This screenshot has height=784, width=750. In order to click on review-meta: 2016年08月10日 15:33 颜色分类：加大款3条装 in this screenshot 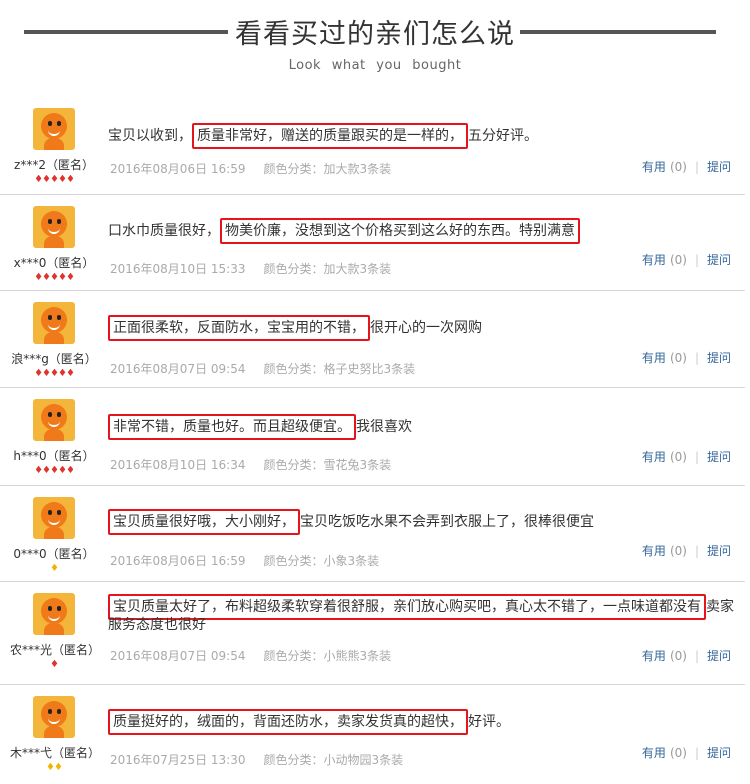, I will do `click(250, 268)`.